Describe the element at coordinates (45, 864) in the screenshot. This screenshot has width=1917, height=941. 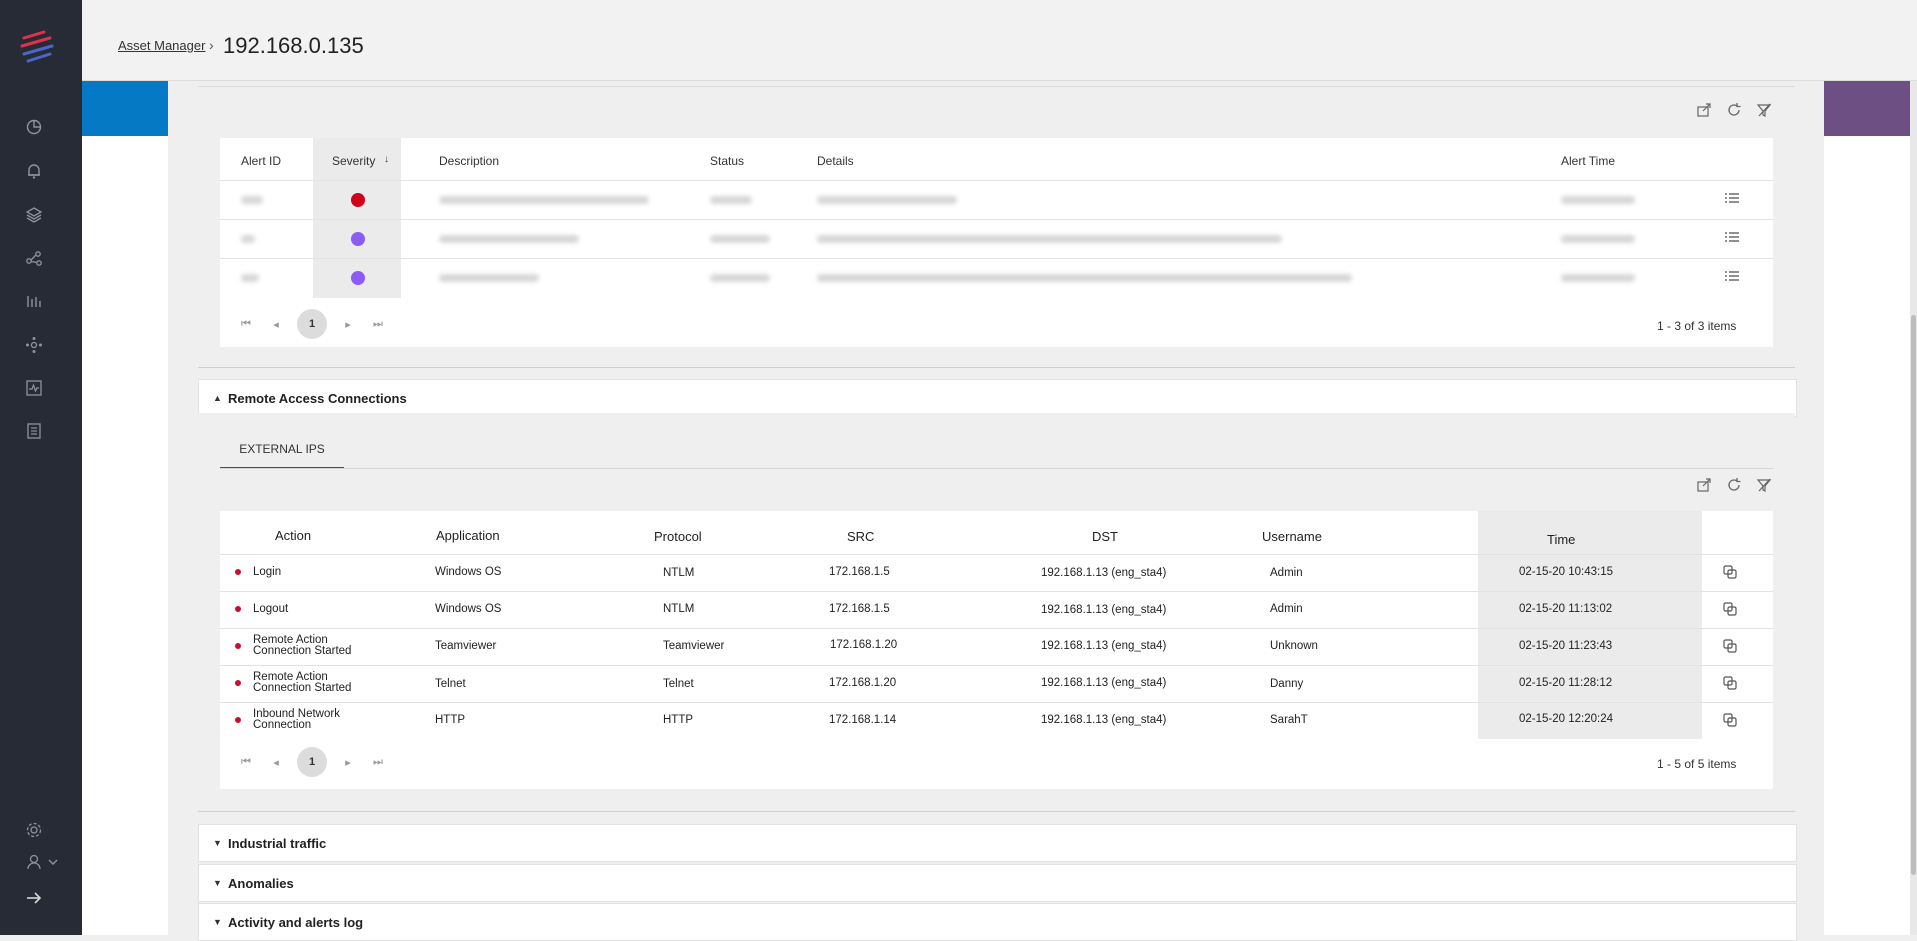
I see `user-menu-icon` at that location.